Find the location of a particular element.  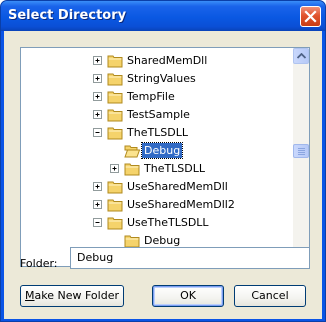

tree-item-label: UseSharedMemDll2 is located at coordinates (181, 204).